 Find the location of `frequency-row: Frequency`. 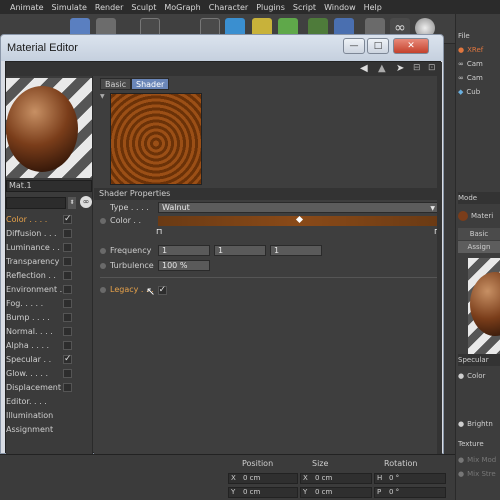

frequency-row: Frequency is located at coordinates (125, 251).